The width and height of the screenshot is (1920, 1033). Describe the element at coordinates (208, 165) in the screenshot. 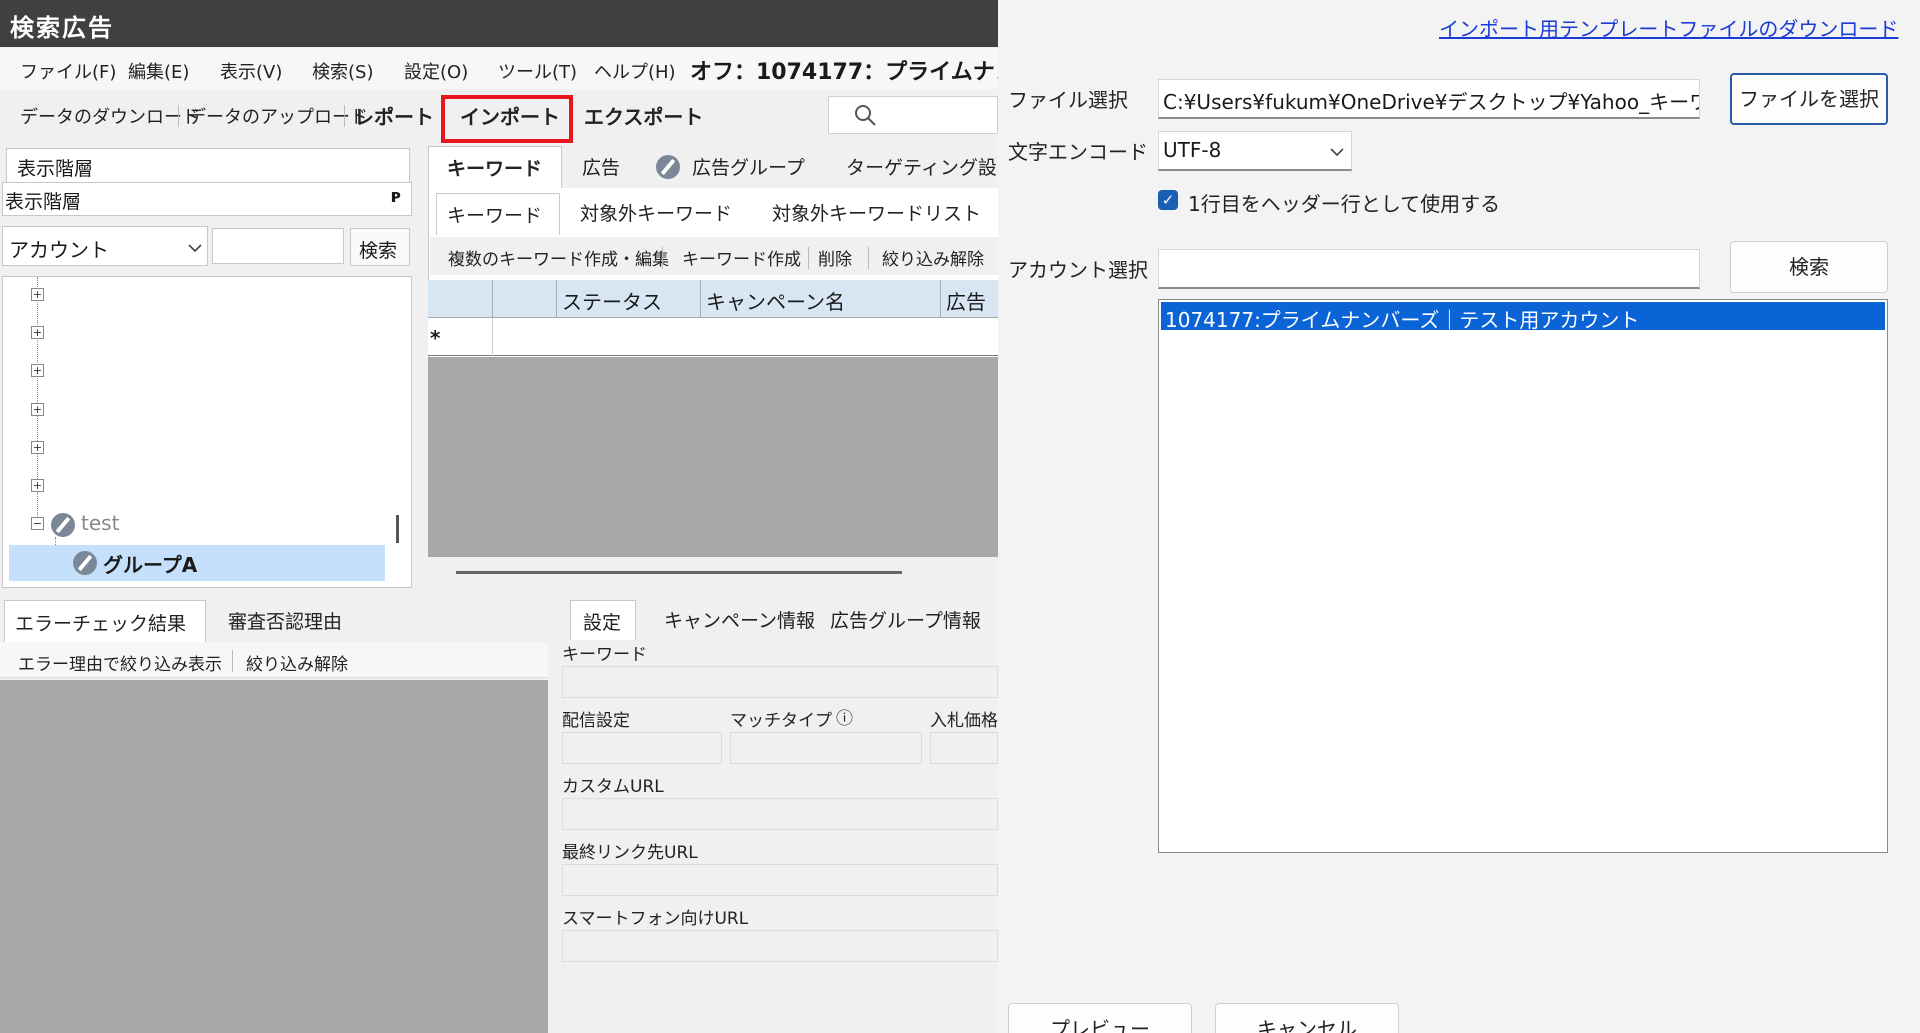

I see `hierarchy-tab: 表示階層` at that location.